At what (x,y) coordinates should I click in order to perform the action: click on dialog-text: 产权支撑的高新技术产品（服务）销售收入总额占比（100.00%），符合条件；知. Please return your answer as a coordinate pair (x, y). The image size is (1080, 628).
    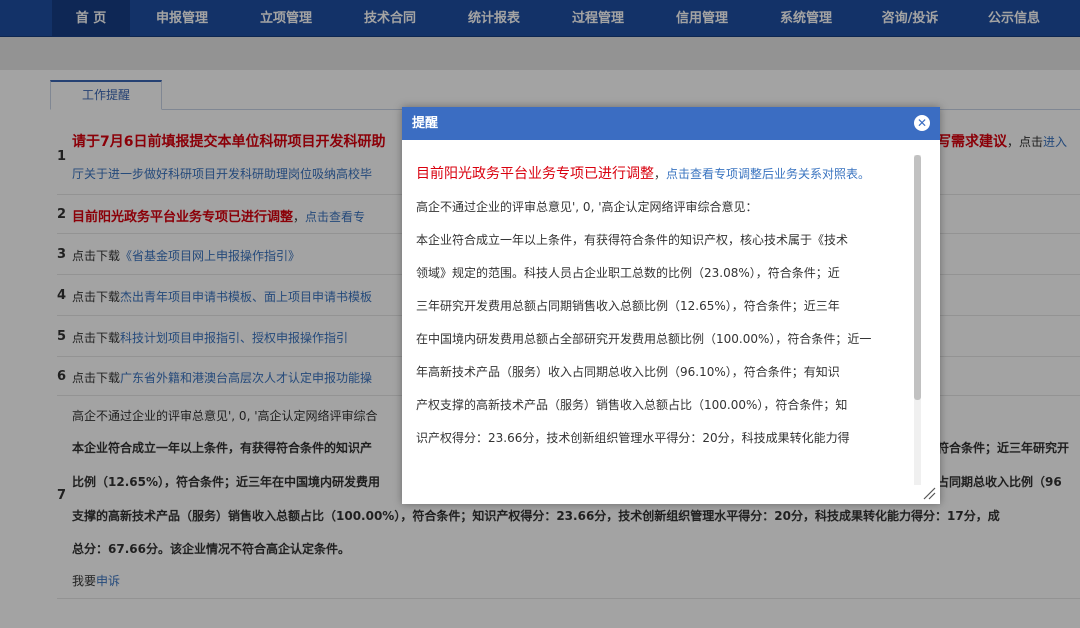
    Looking at the image, I should click on (632, 405).